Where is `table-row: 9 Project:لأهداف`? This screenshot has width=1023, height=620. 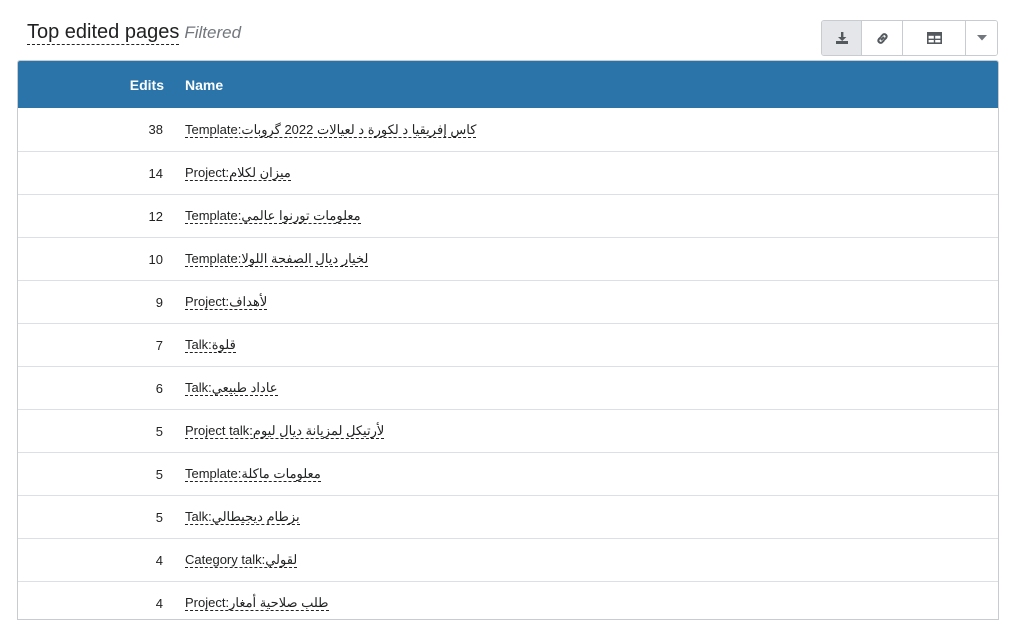
table-row: 9 Project:لأهداف is located at coordinates (508, 301).